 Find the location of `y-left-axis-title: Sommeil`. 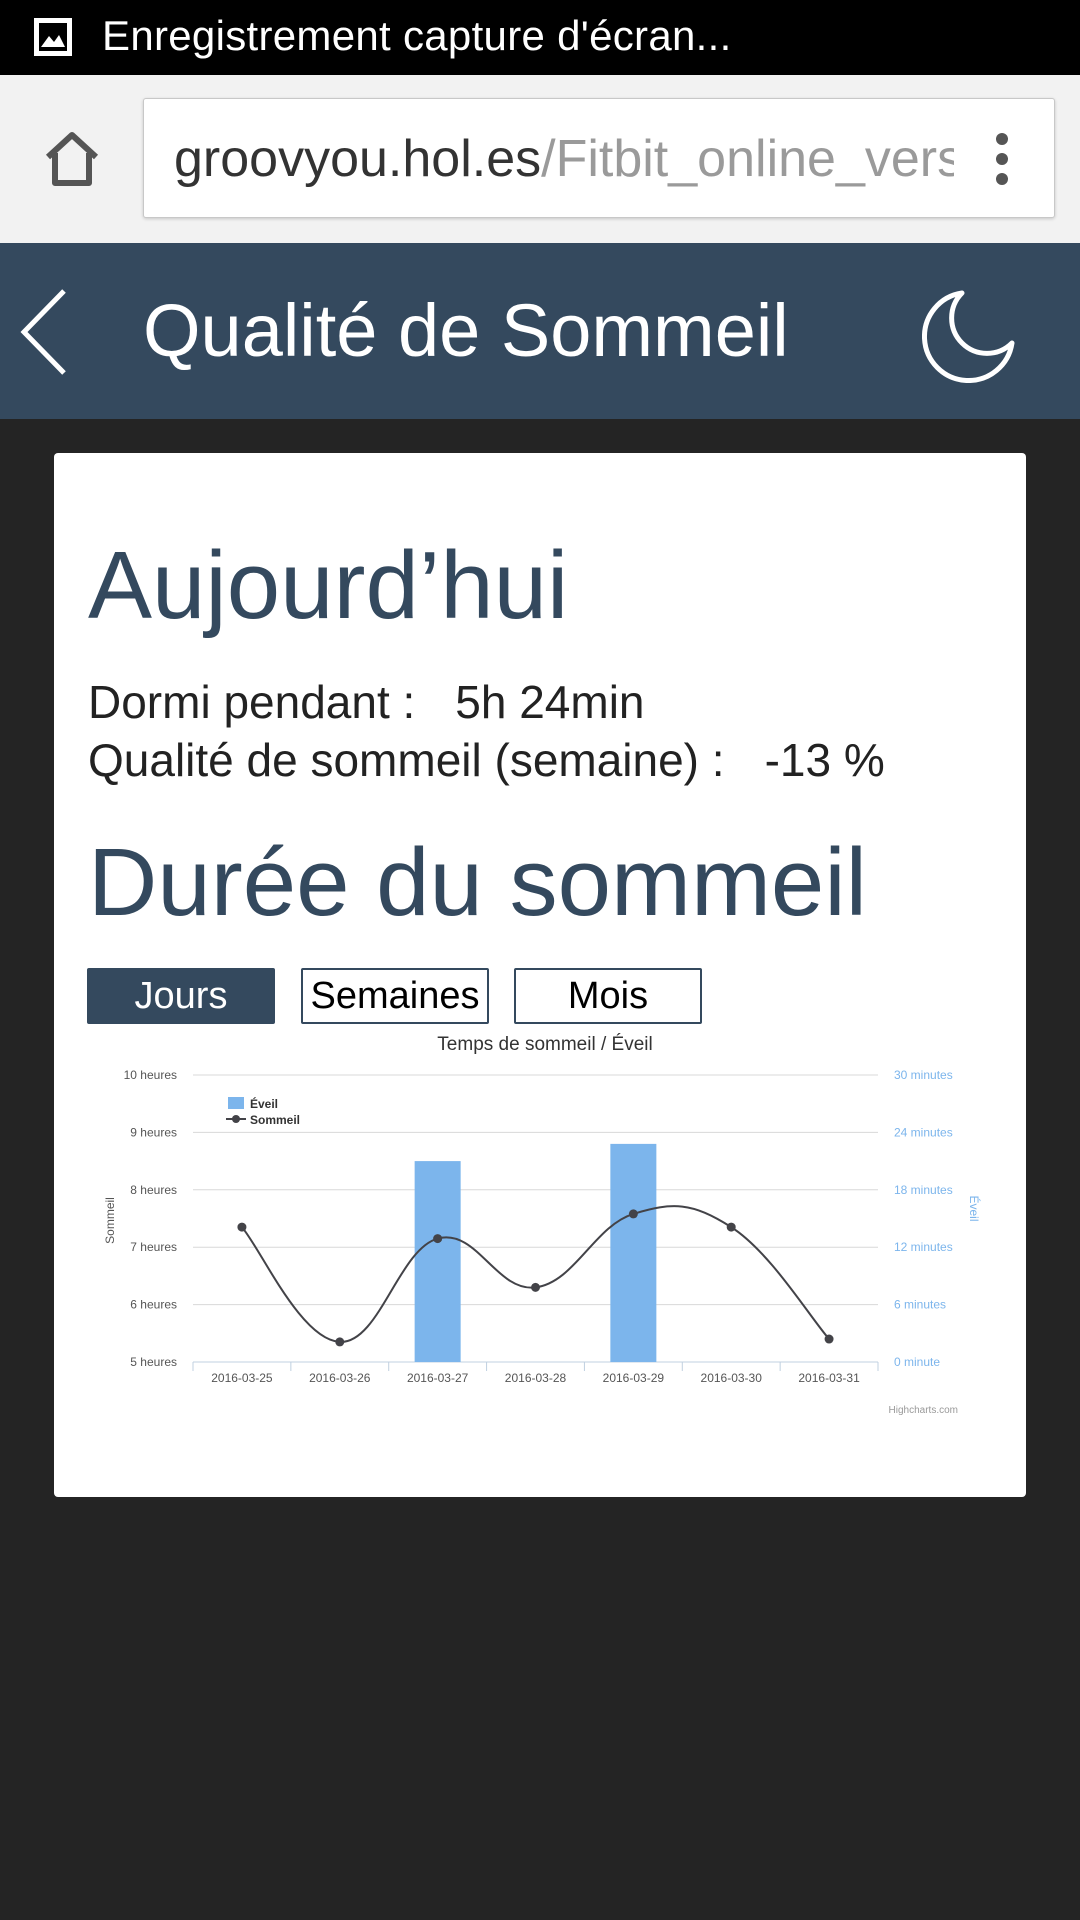

y-left-axis-title: Sommeil is located at coordinates (110, 1220).